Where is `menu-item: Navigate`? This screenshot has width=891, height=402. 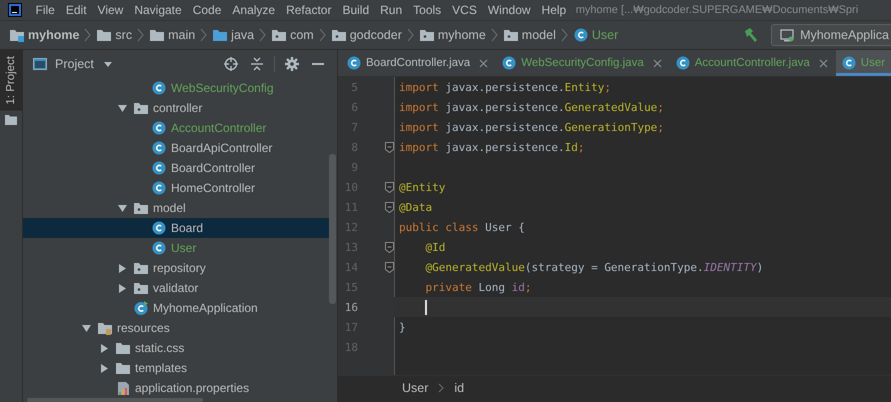
menu-item: Navigate is located at coordinates (158, 10).